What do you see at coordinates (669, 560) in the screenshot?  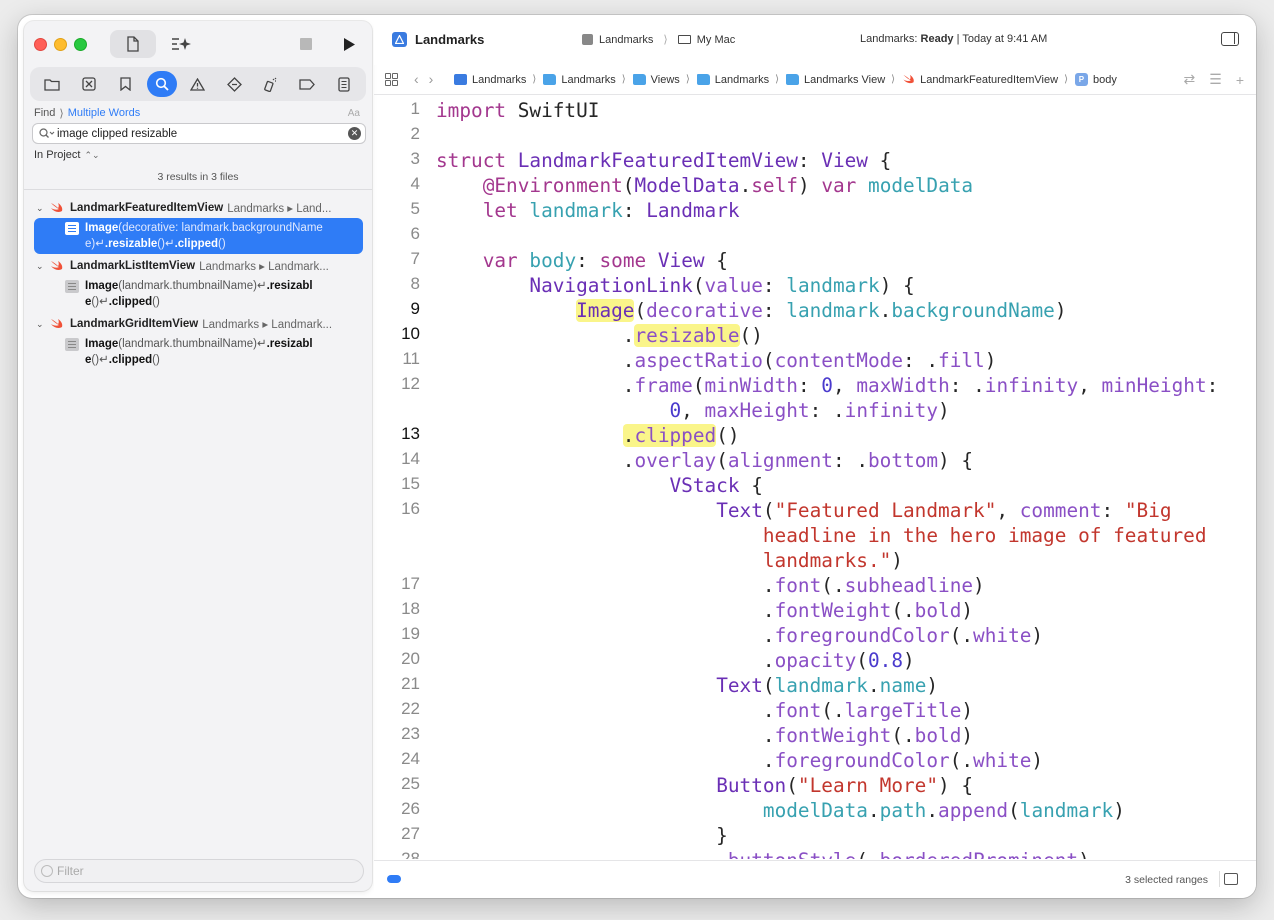 I see `code-line: landmarks.")` at bounding box center [669, 560].